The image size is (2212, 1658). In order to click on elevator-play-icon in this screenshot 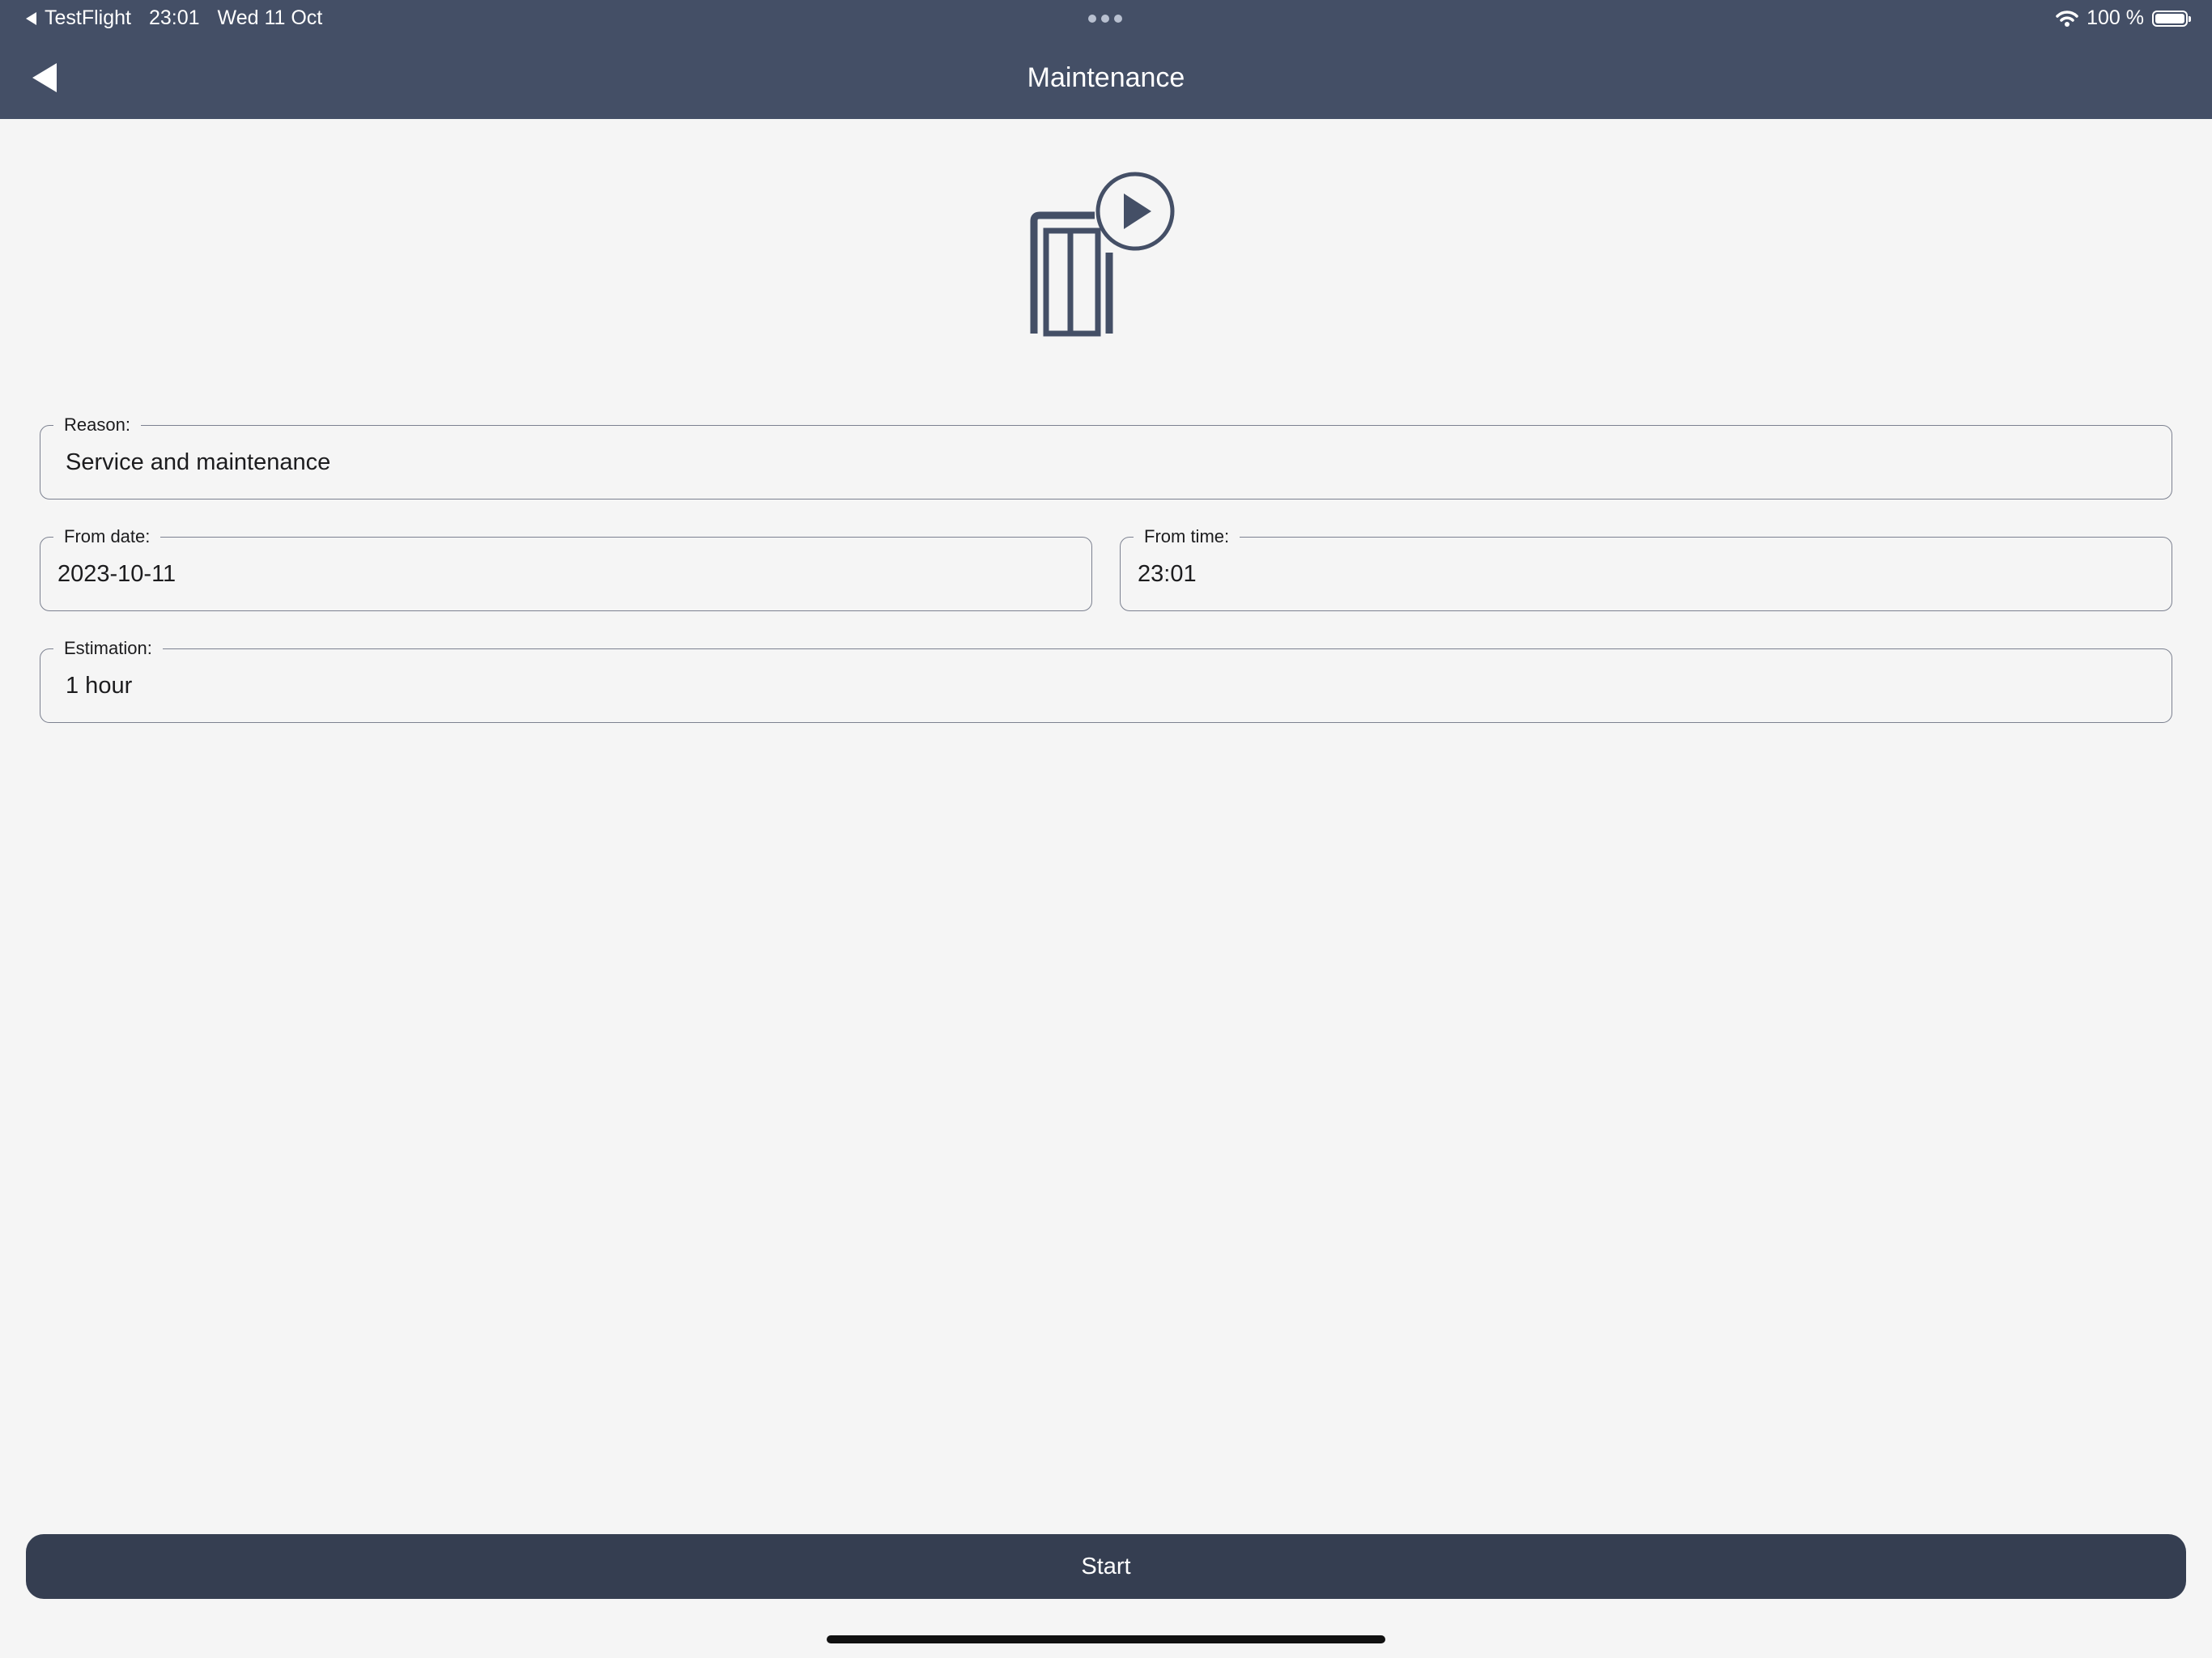, I will do `click(1103, 254)`.